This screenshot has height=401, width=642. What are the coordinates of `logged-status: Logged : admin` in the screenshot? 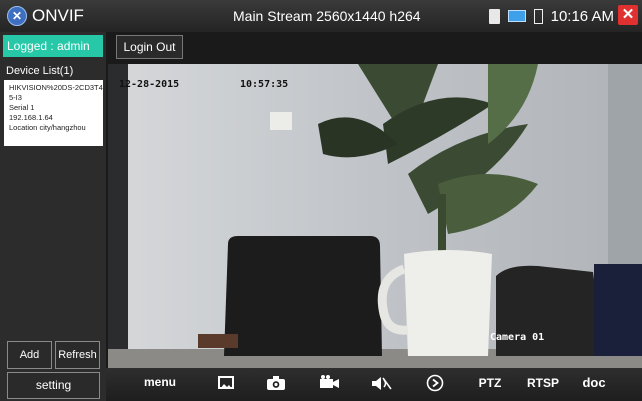 It's located at (53, 46).